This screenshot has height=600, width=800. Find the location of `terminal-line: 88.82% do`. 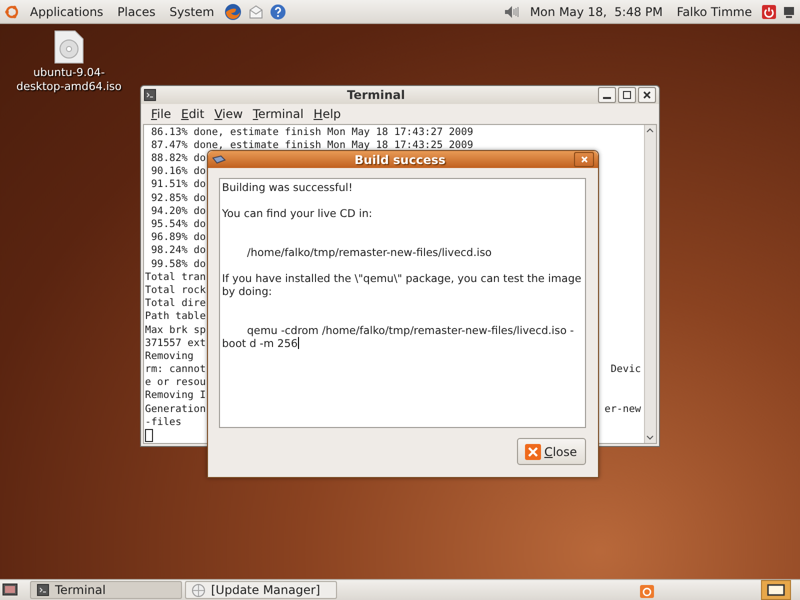

terminal-line: 88.82% do is located at coordinates (178, 159).